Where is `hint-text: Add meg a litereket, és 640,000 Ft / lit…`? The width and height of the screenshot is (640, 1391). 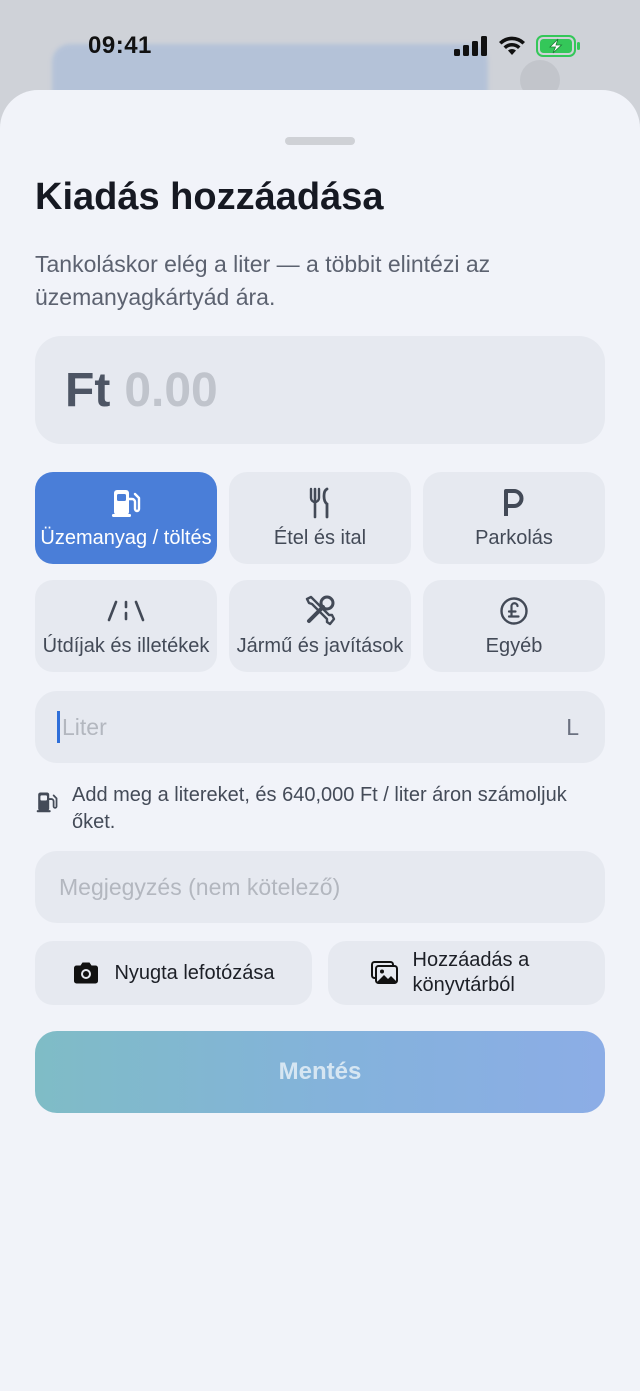
hint-text: Add meg a litereket, és 640,000 Ft / lit… is located at coordinates (319, 808).